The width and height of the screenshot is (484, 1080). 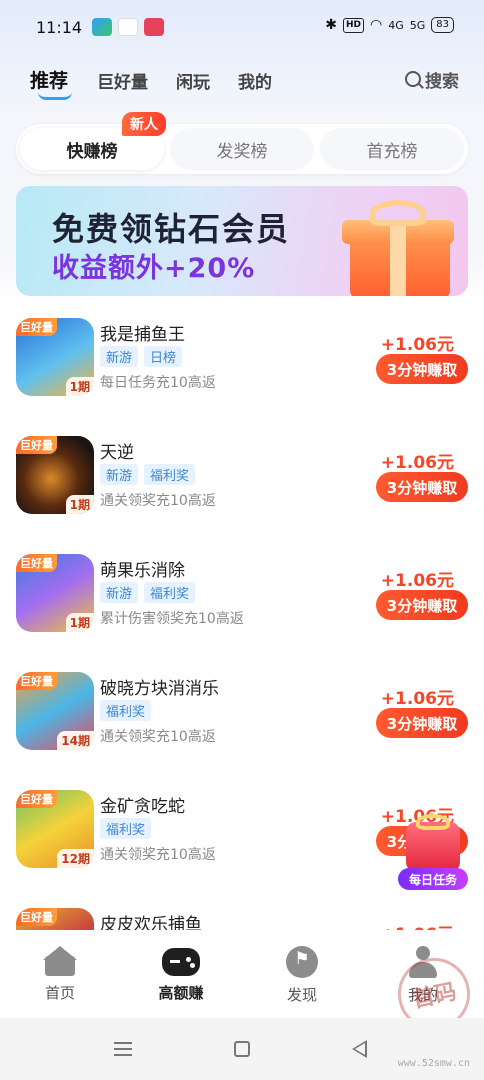 What do you see at coordinates (442, 25) in the screenshot?
I see `battery-icon: 83` at bounding box center [442, 25].